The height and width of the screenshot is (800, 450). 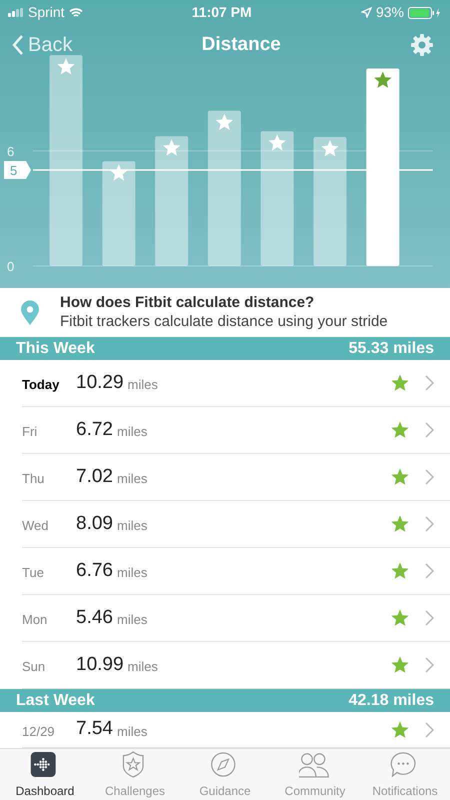 What do you see at coordinates (390, 12) in the screenshot?
I see `battery-percent: 93%` at bounding box center [390, 12].